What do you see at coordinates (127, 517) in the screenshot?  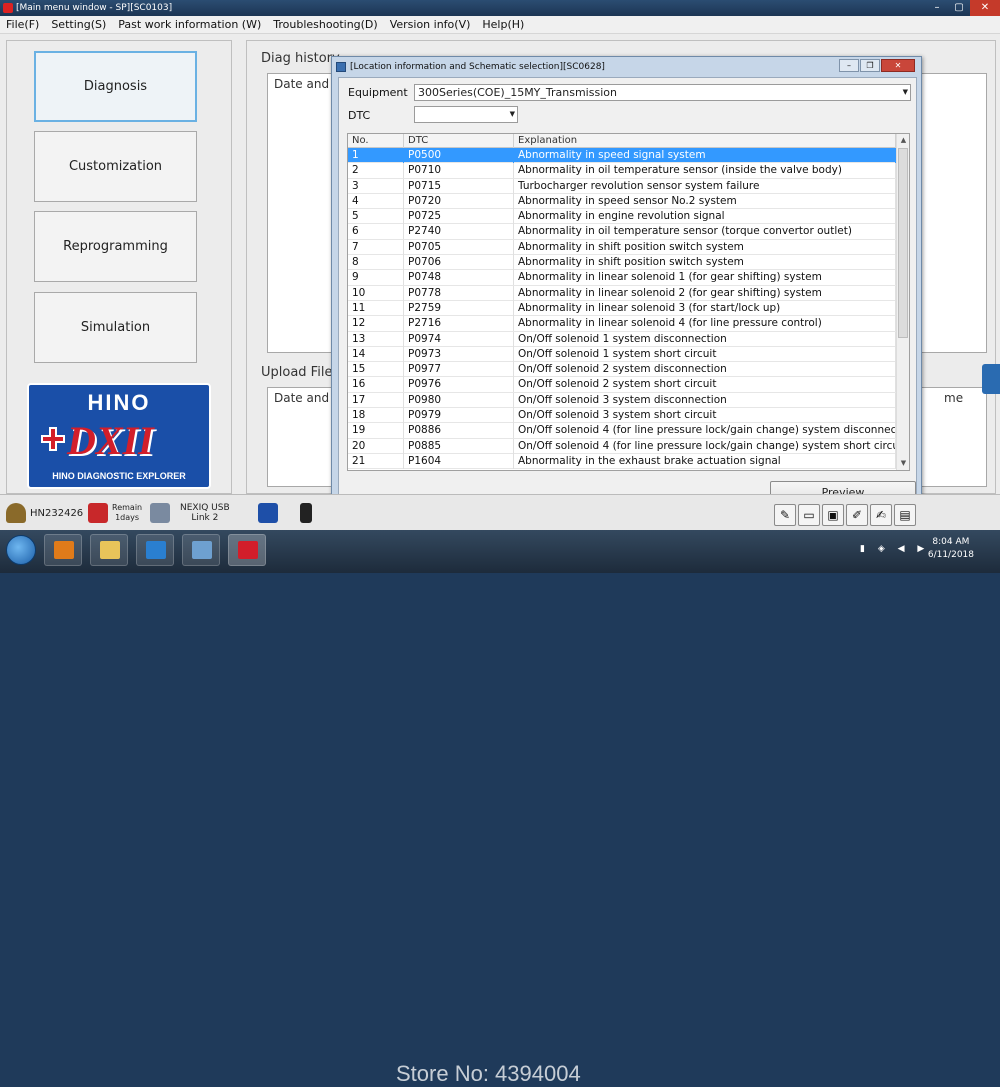 I see `remain-days: 1days` at bounding box center [127, 517].